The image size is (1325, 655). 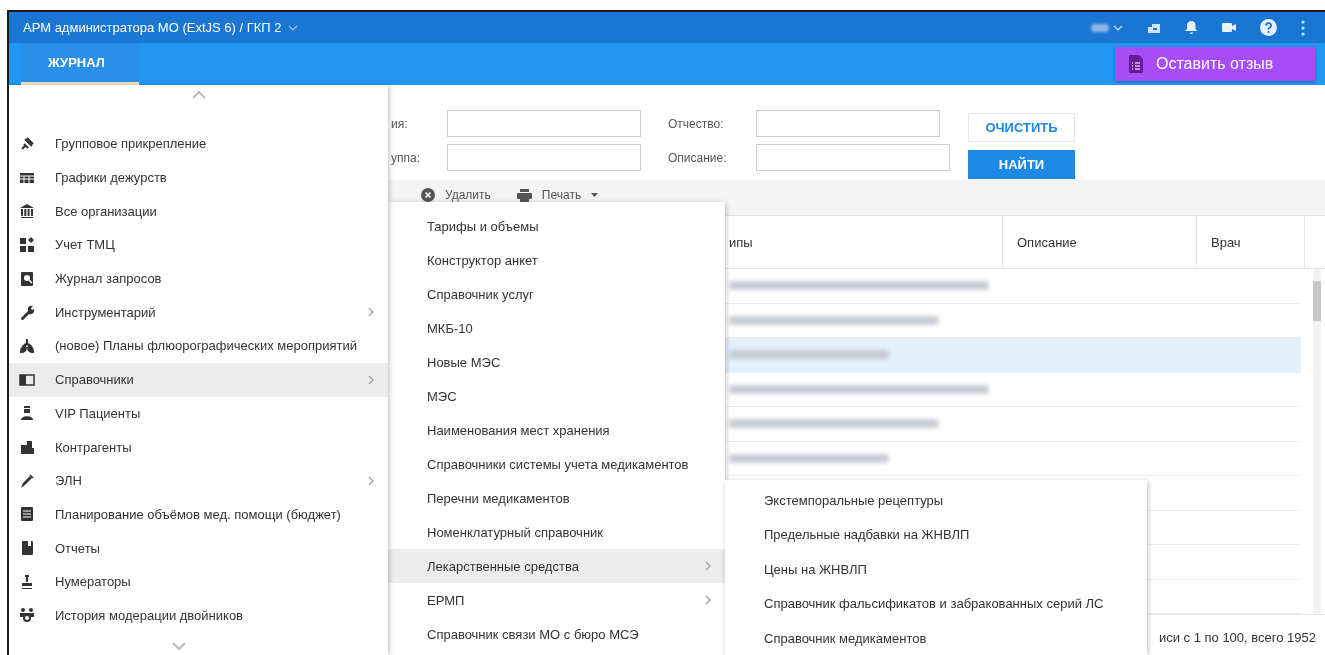 What do you see at coordinates (697, 157) in the screenshot?
I see `field-label: Описание:` at bounding box center [697, 157].